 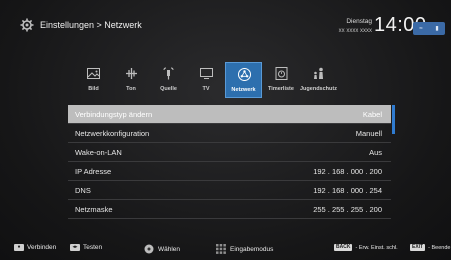 I want to click on tab-ton: Ton, so click(x=131, y=80).